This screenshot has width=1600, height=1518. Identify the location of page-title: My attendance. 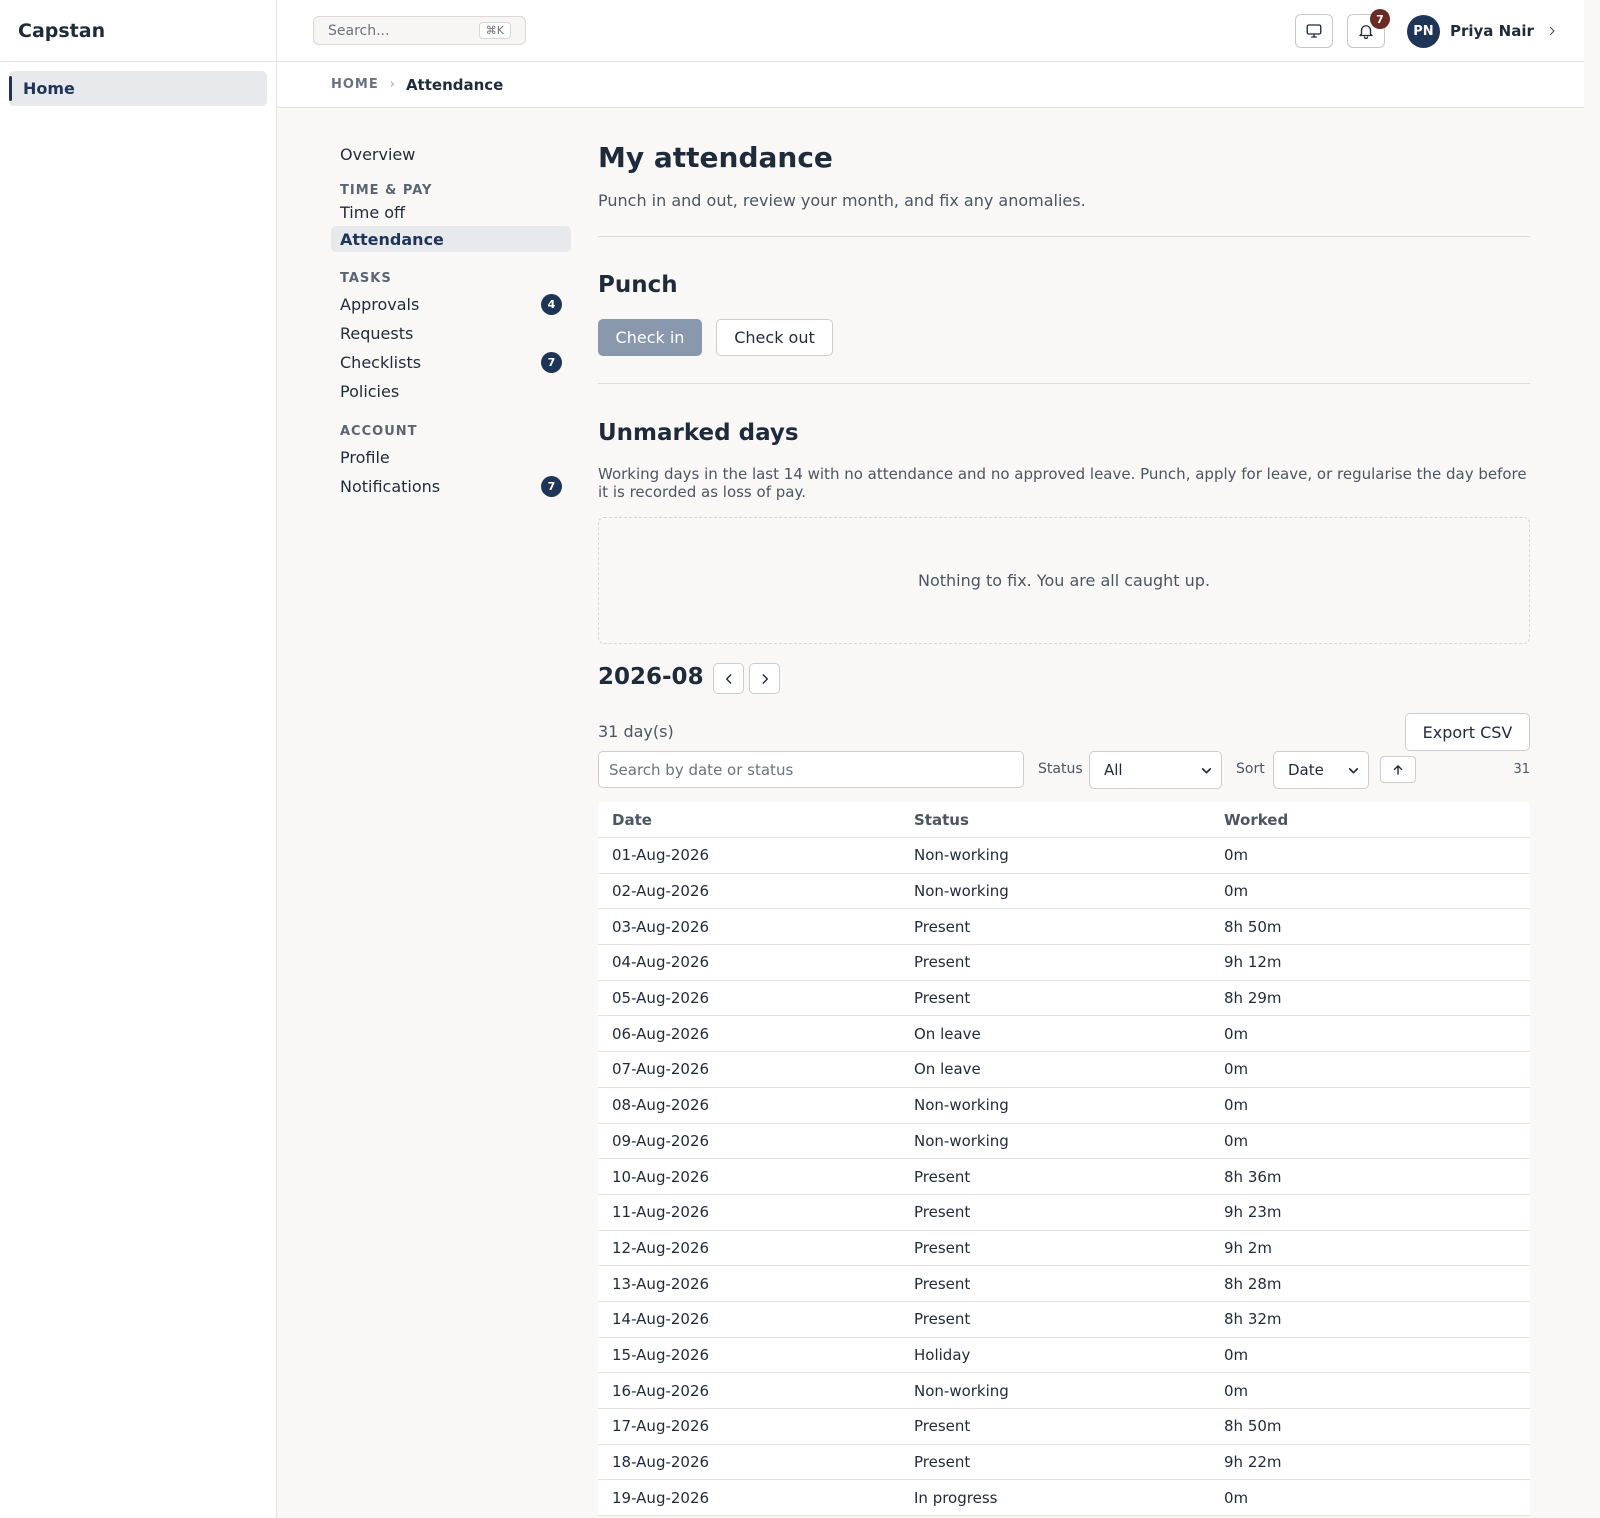
(715, 157).